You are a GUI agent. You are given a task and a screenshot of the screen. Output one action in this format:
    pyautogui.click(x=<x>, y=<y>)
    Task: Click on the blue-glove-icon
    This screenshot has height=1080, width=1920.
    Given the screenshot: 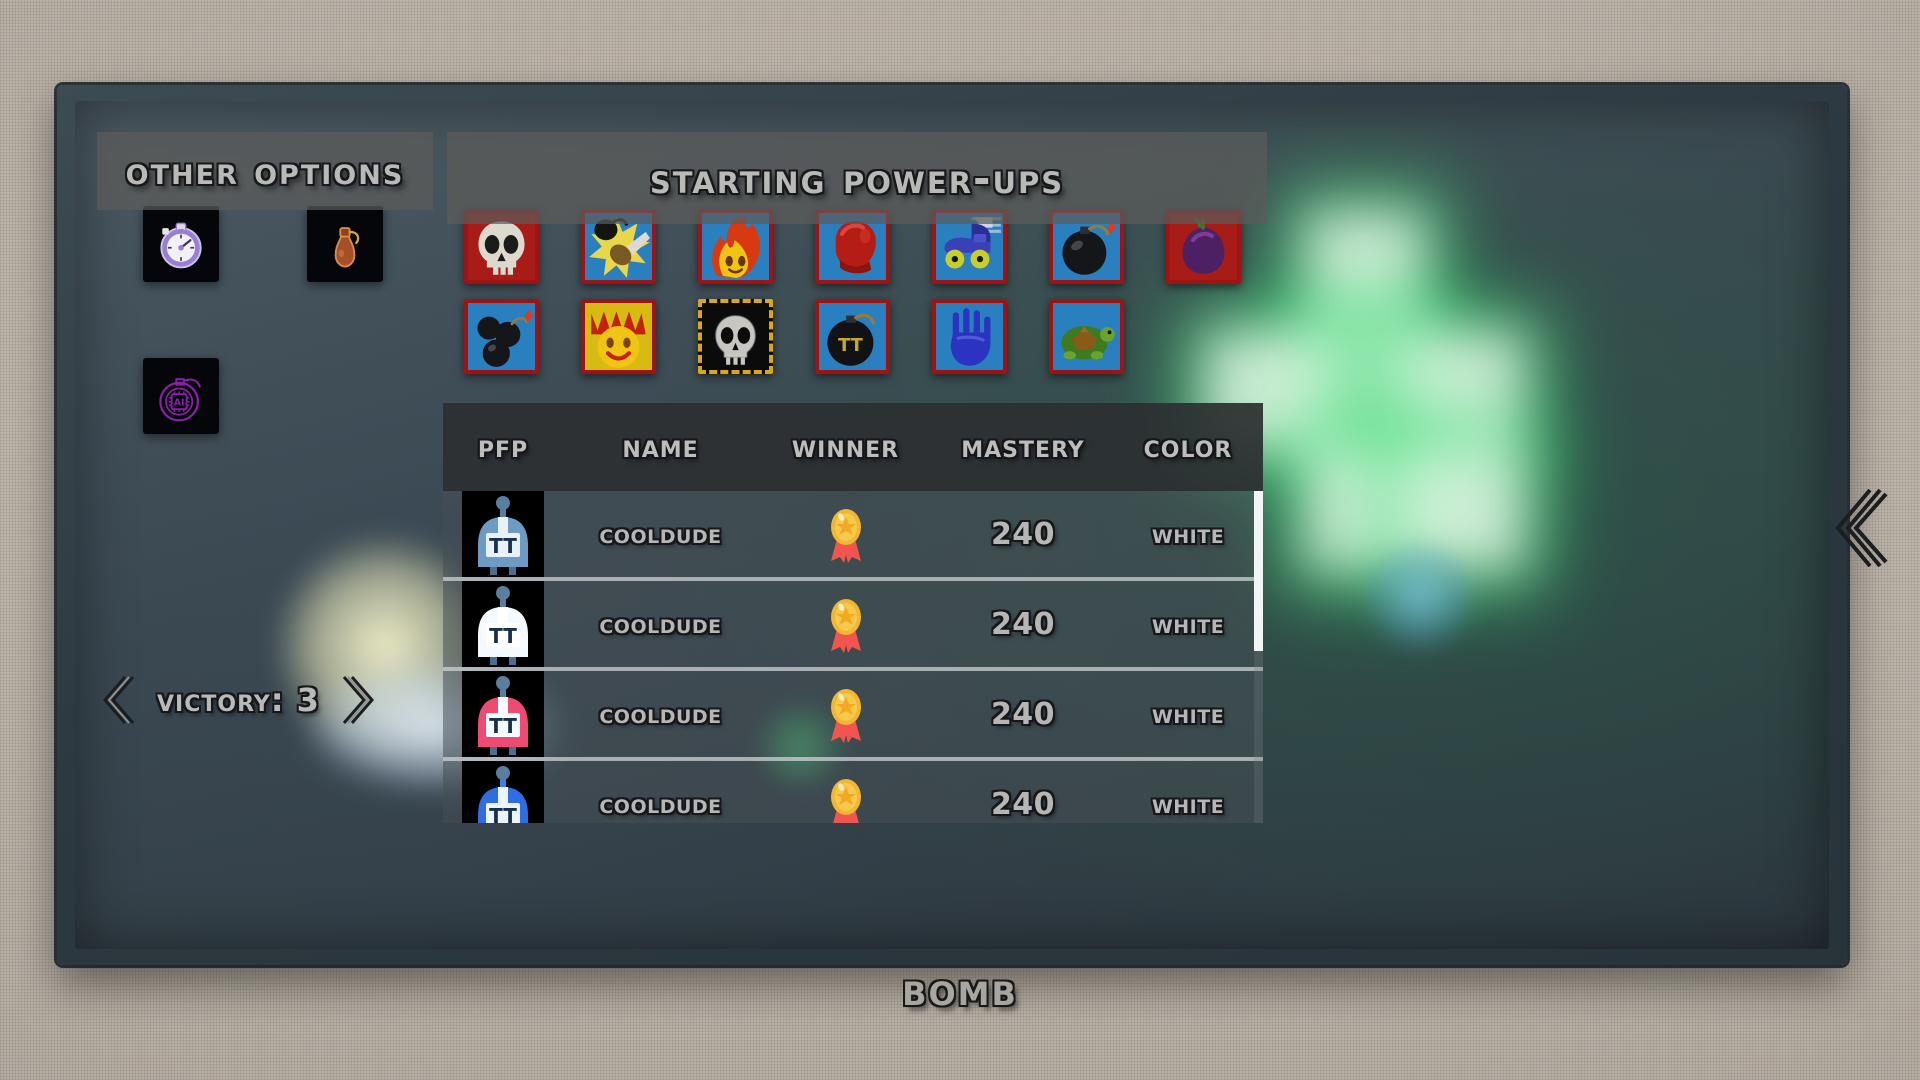 What is the action you would take?
    pyautogui.click(x=970, y=337)
    